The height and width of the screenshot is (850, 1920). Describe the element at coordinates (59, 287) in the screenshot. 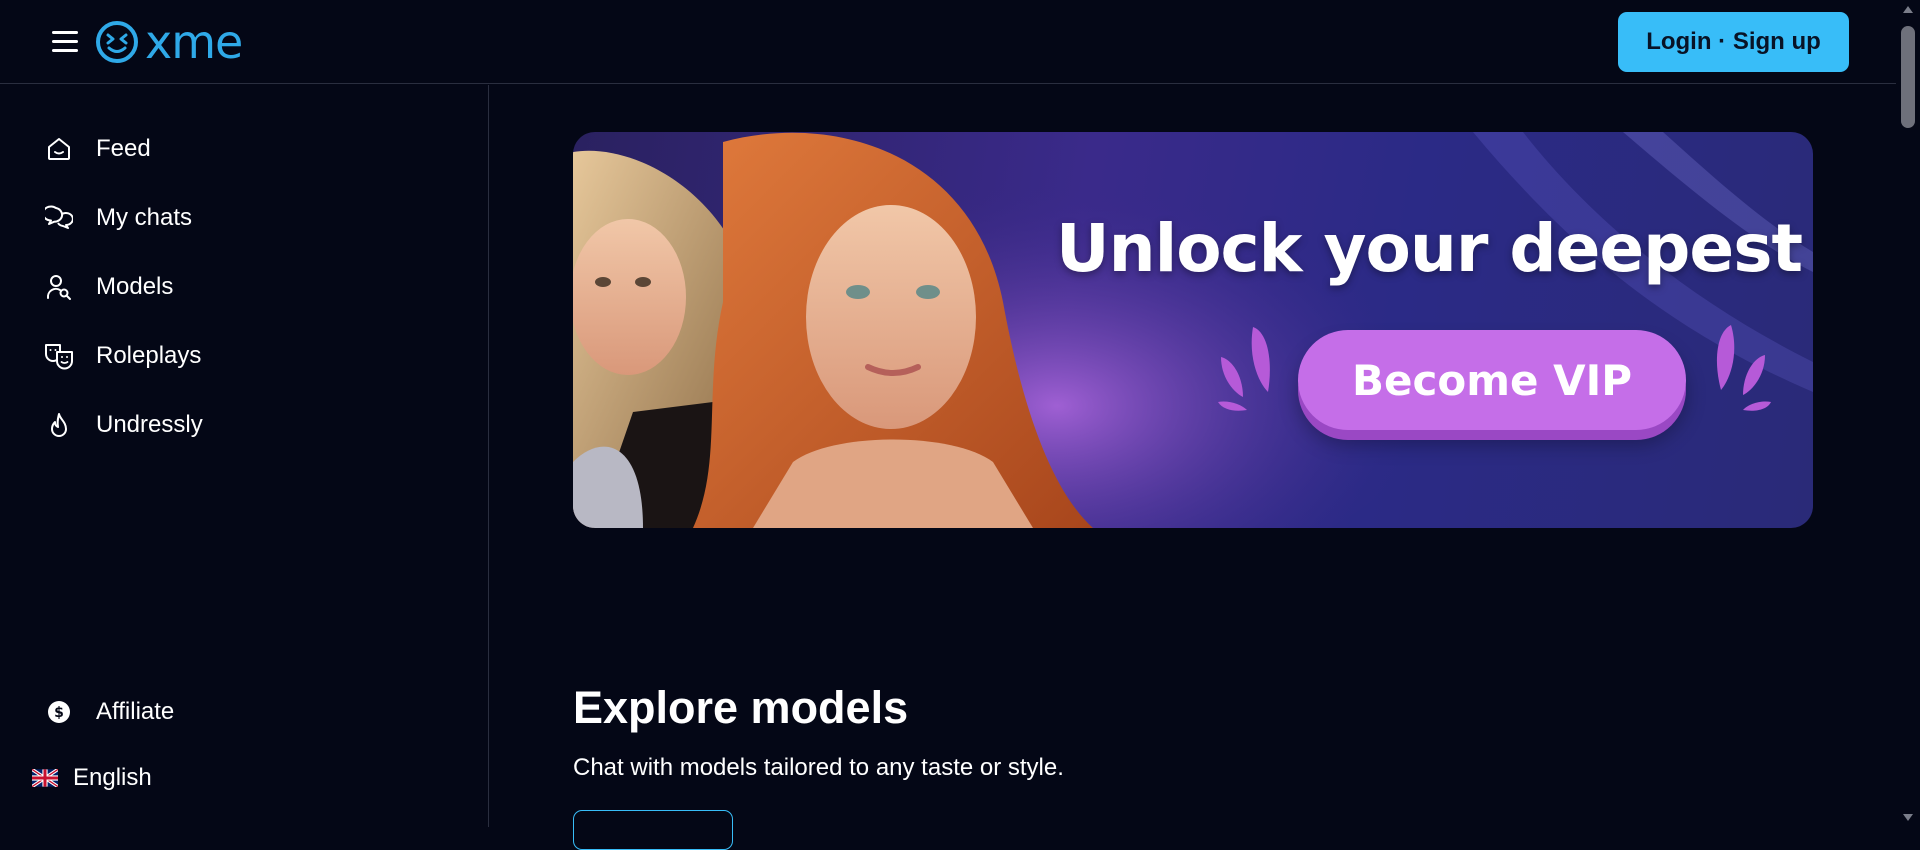

I see `user-search-icon` at that location.